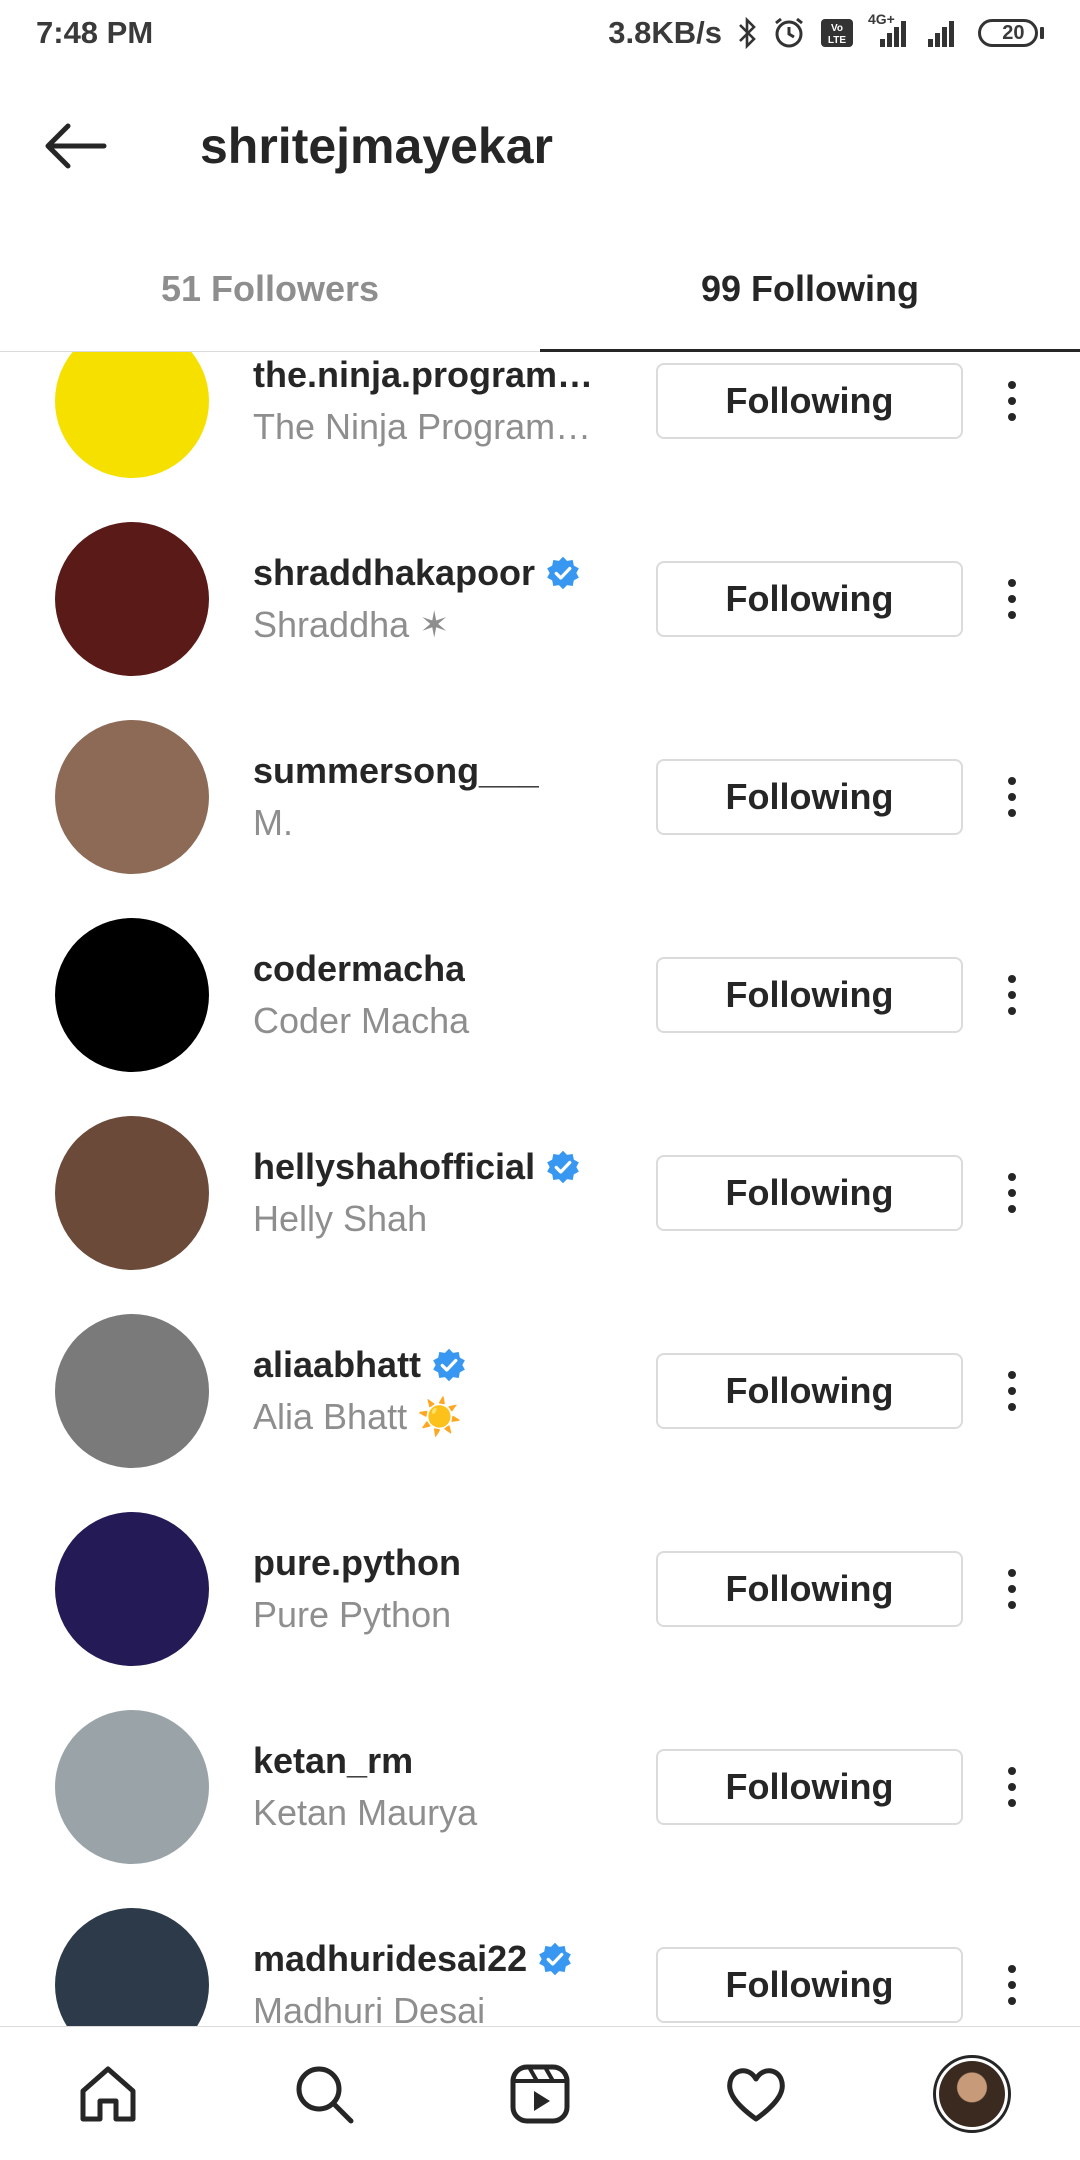  I want to click on username-line: ketan_rm, so click(433, 1761).